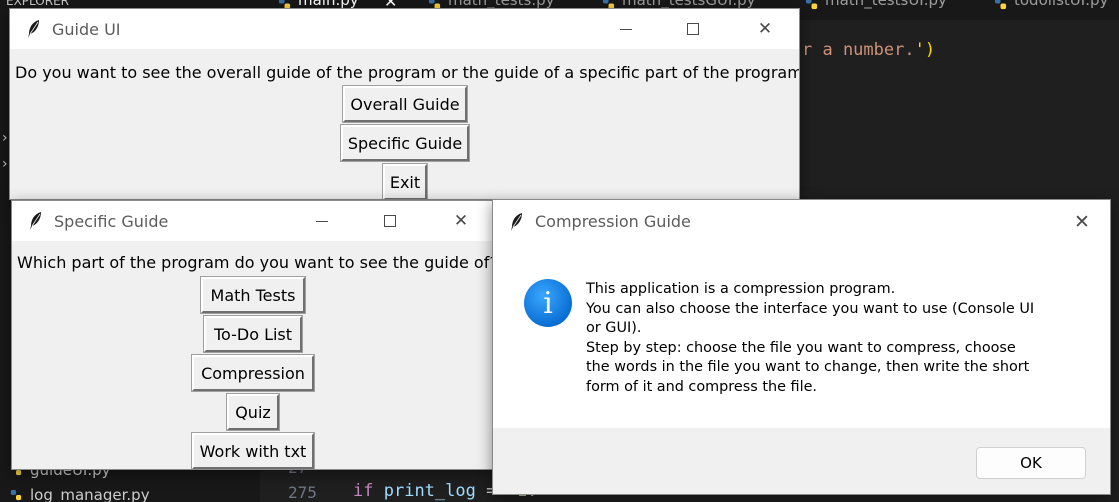 The image size is (1119, 502). Describe the element at coordinates (363, 491) in the screenshot. I see `code-keyword: if` at that location.